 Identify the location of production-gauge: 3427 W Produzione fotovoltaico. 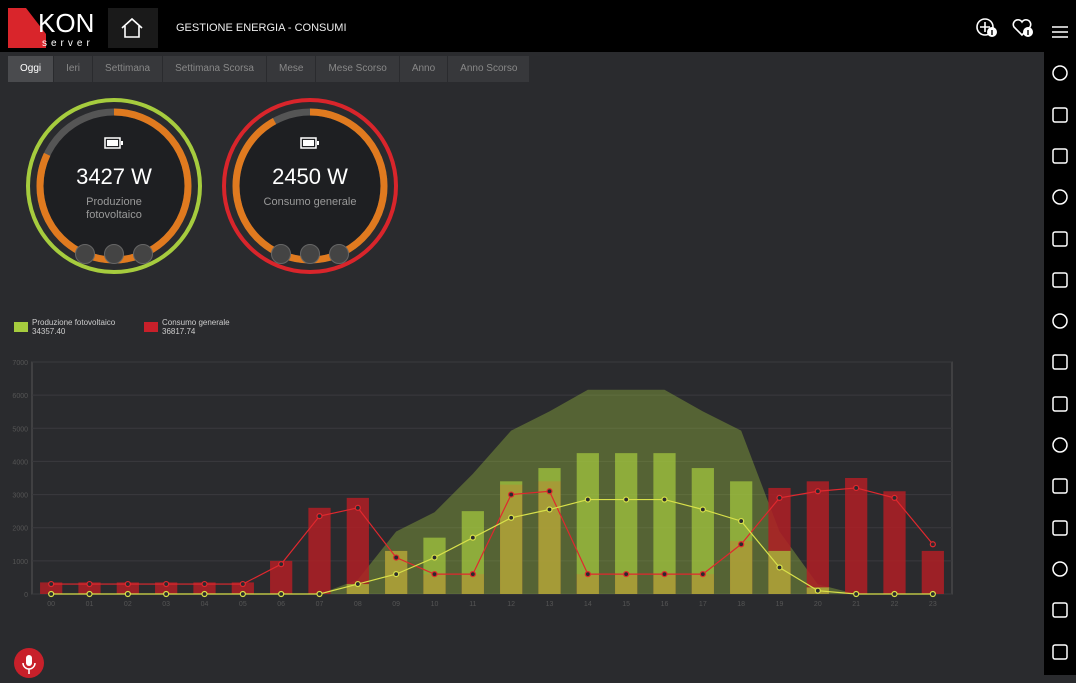
(114, 186).